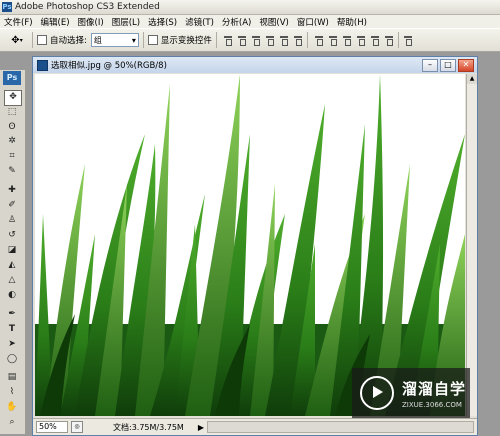  I want to click on move-tool: ✥, so click(13, 98).